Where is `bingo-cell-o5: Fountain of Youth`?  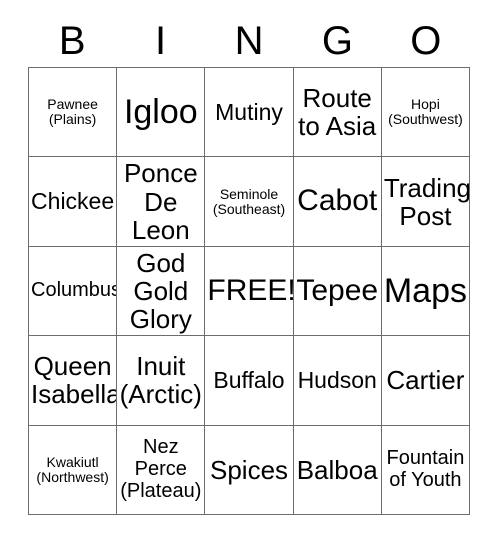
bingo-cell-o5: Fountain of Youth is located at coordinates (426, 470).